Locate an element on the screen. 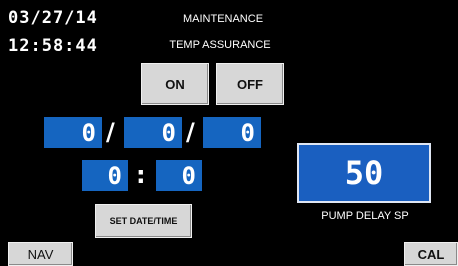 Image resolution: width=458 pixels, height=266 pixels. day-input: 0 is located at coordinates (153, 132).